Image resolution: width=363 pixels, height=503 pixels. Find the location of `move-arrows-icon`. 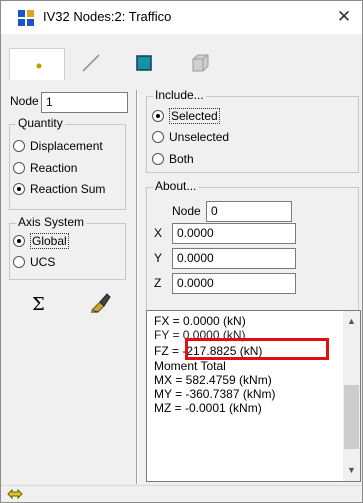

move-arrows-icon is located at coordinates (15, 494).